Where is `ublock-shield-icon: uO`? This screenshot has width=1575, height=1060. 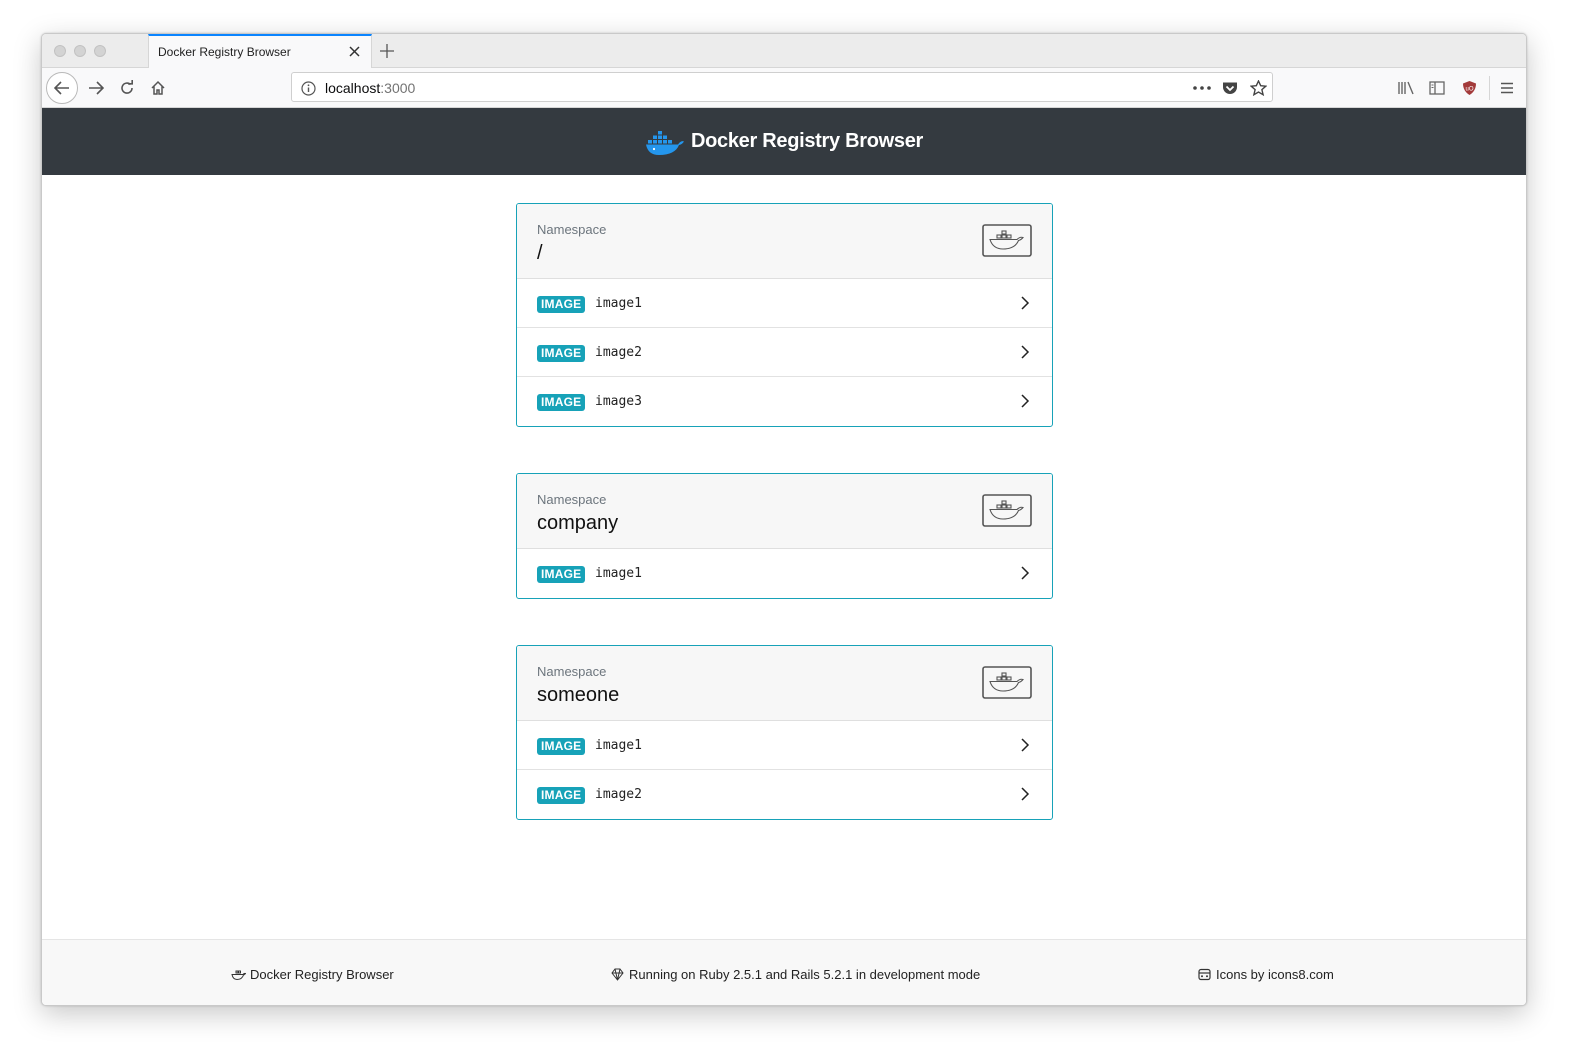 ublock-shield-icon: uO is located at coordinates (1469, 88).